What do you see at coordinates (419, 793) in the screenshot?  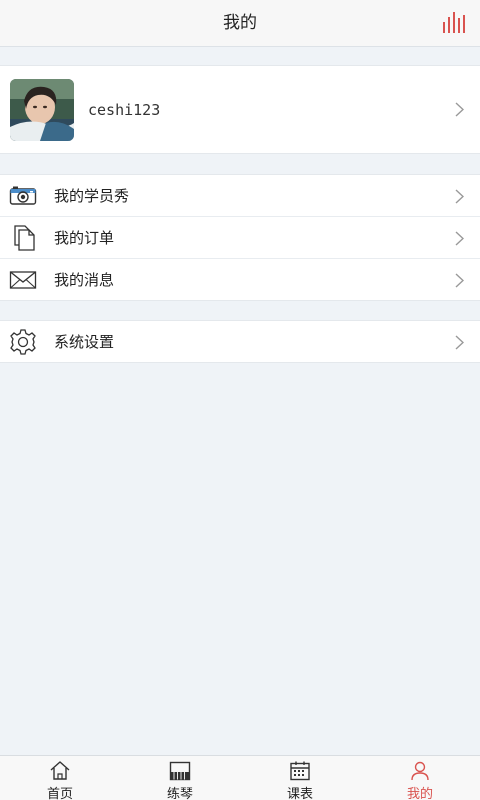 I see `tab-label: 我的` at bounding box center [419, 793].